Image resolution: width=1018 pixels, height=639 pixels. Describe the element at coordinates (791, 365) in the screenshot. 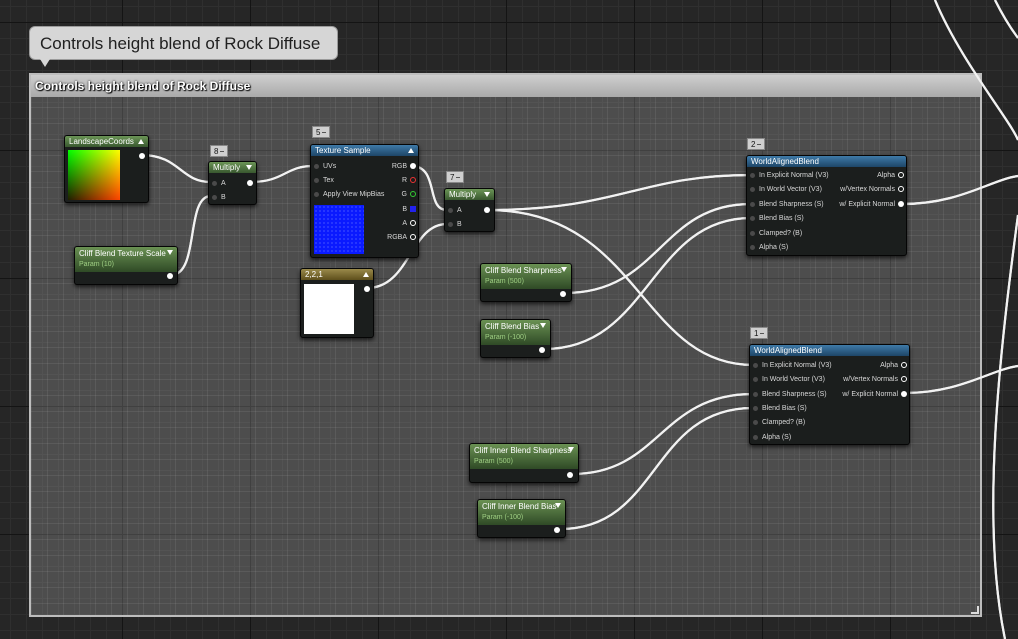

I see `wab2-pin-explicit-normal: In Explicit Normal (V3)` at that location.